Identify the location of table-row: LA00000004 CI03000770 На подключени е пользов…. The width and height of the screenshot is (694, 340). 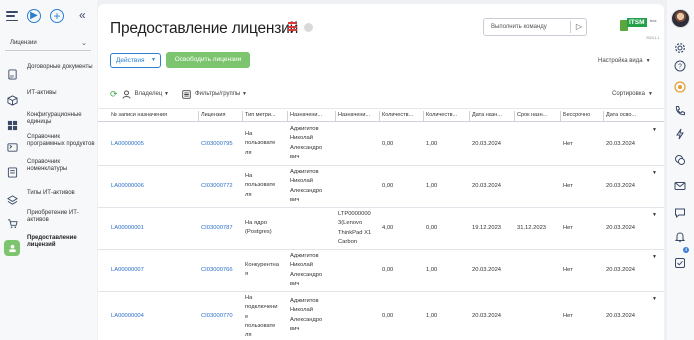
(381, 316).